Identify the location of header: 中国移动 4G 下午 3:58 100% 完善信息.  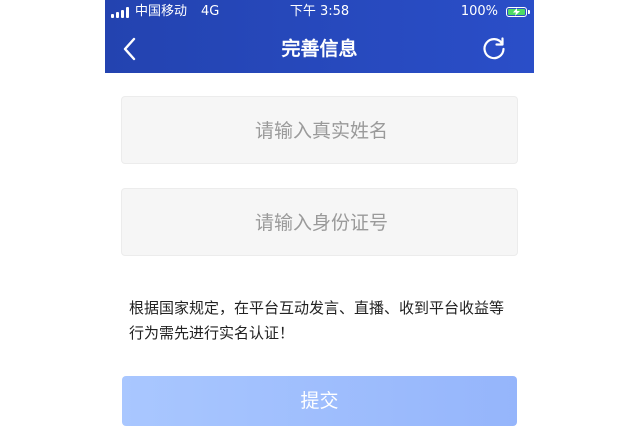
(319, 36).